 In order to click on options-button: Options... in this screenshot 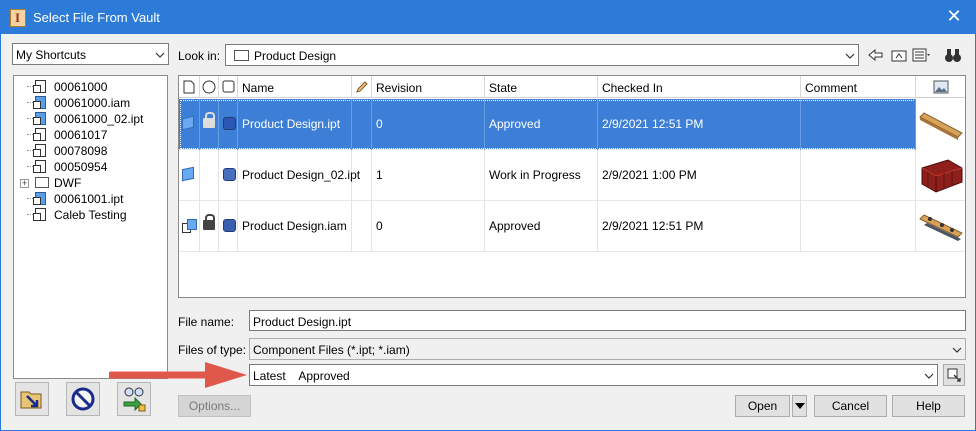, I will do `click(214, 406)`.